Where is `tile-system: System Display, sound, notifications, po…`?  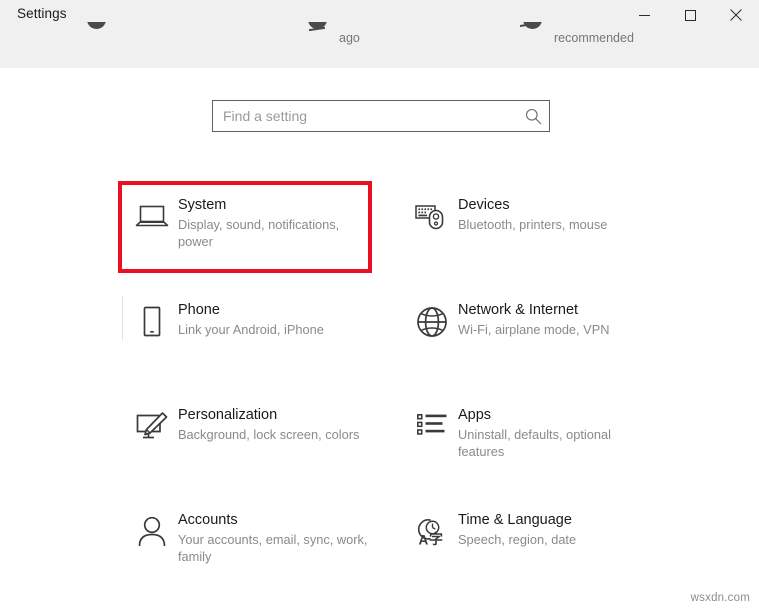 tile-system: System Display, sound, notifications, po… is located at coordinates (262, 234).